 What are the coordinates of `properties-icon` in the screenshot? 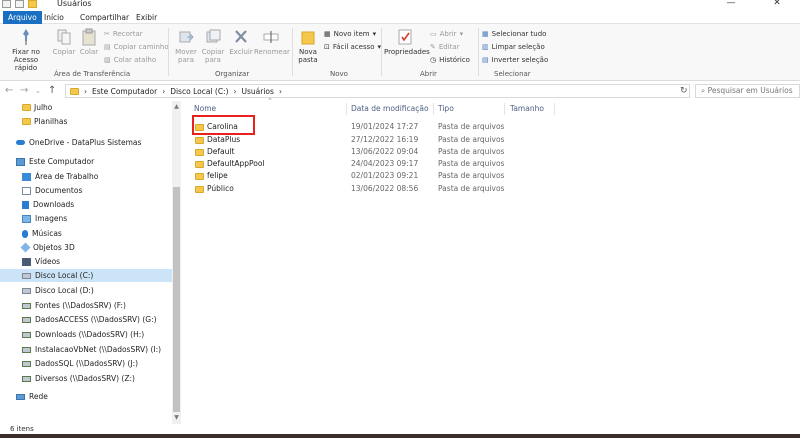 It's located at (405, 37).